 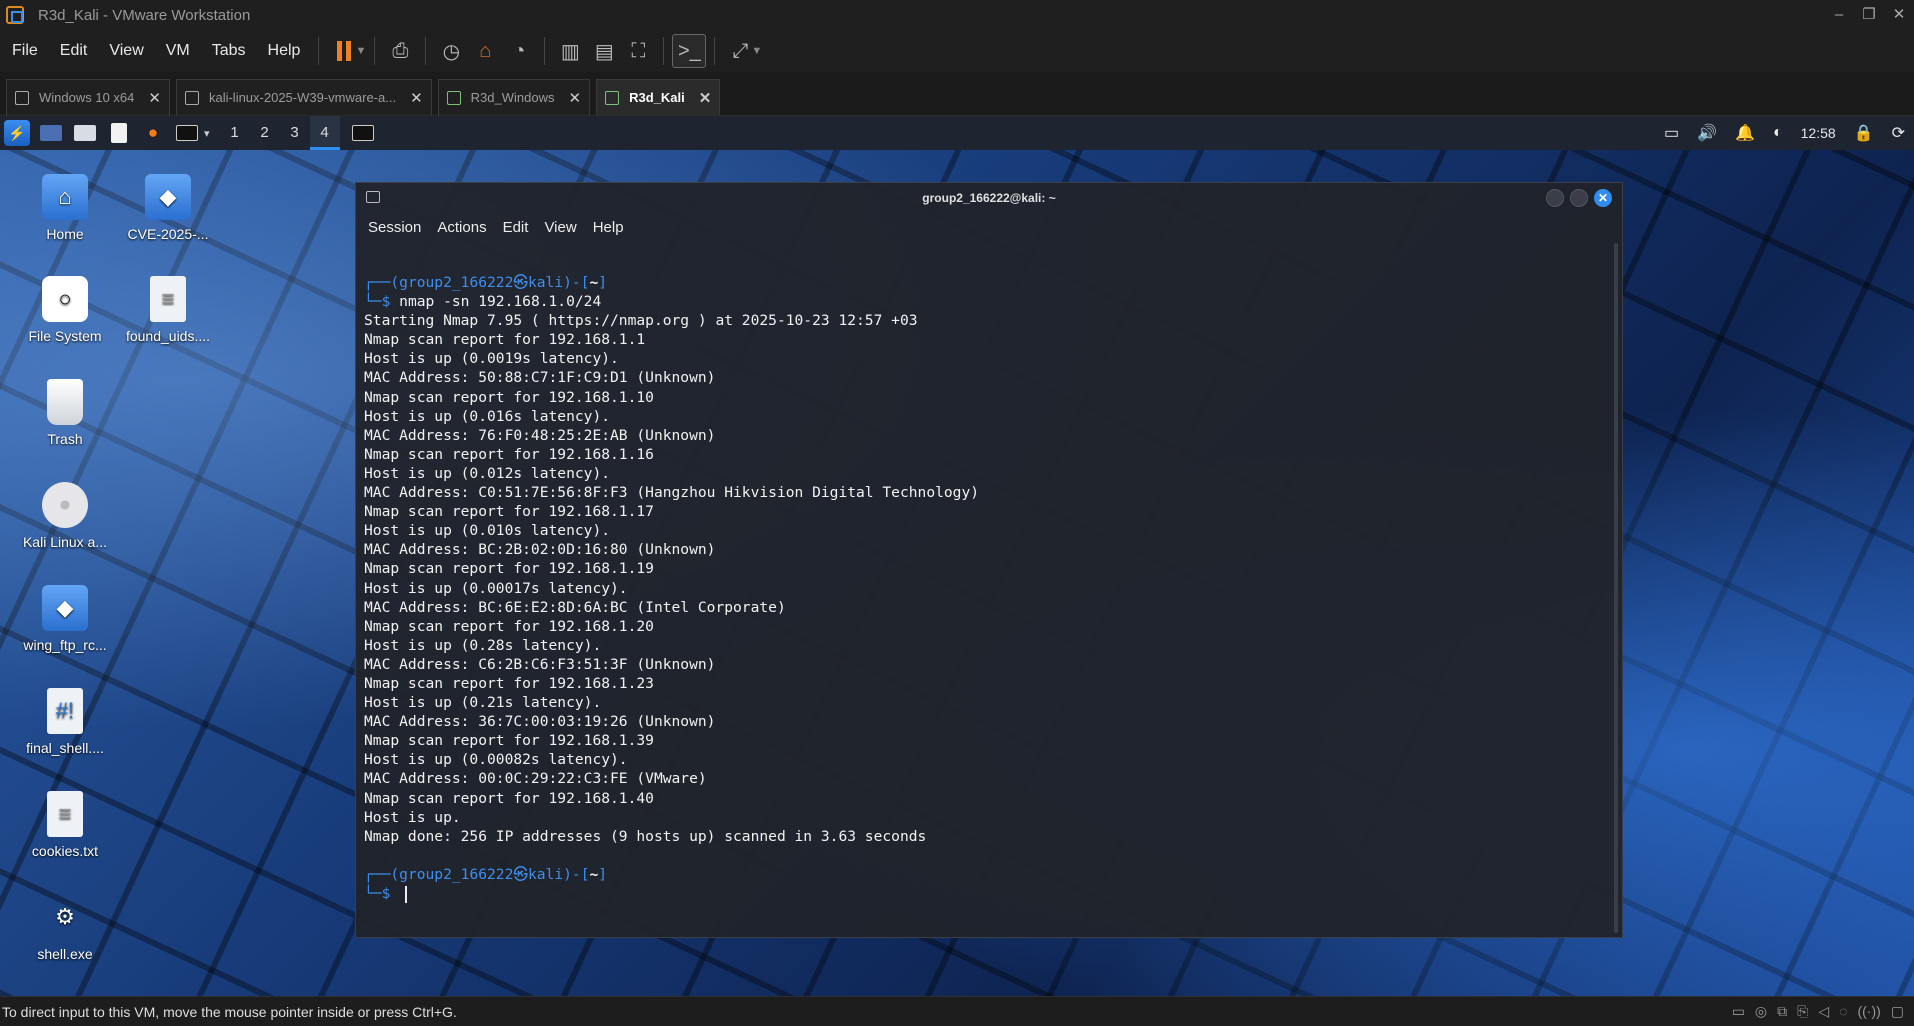 I want to click on vm-running-icon, so click(x=612, y=97).